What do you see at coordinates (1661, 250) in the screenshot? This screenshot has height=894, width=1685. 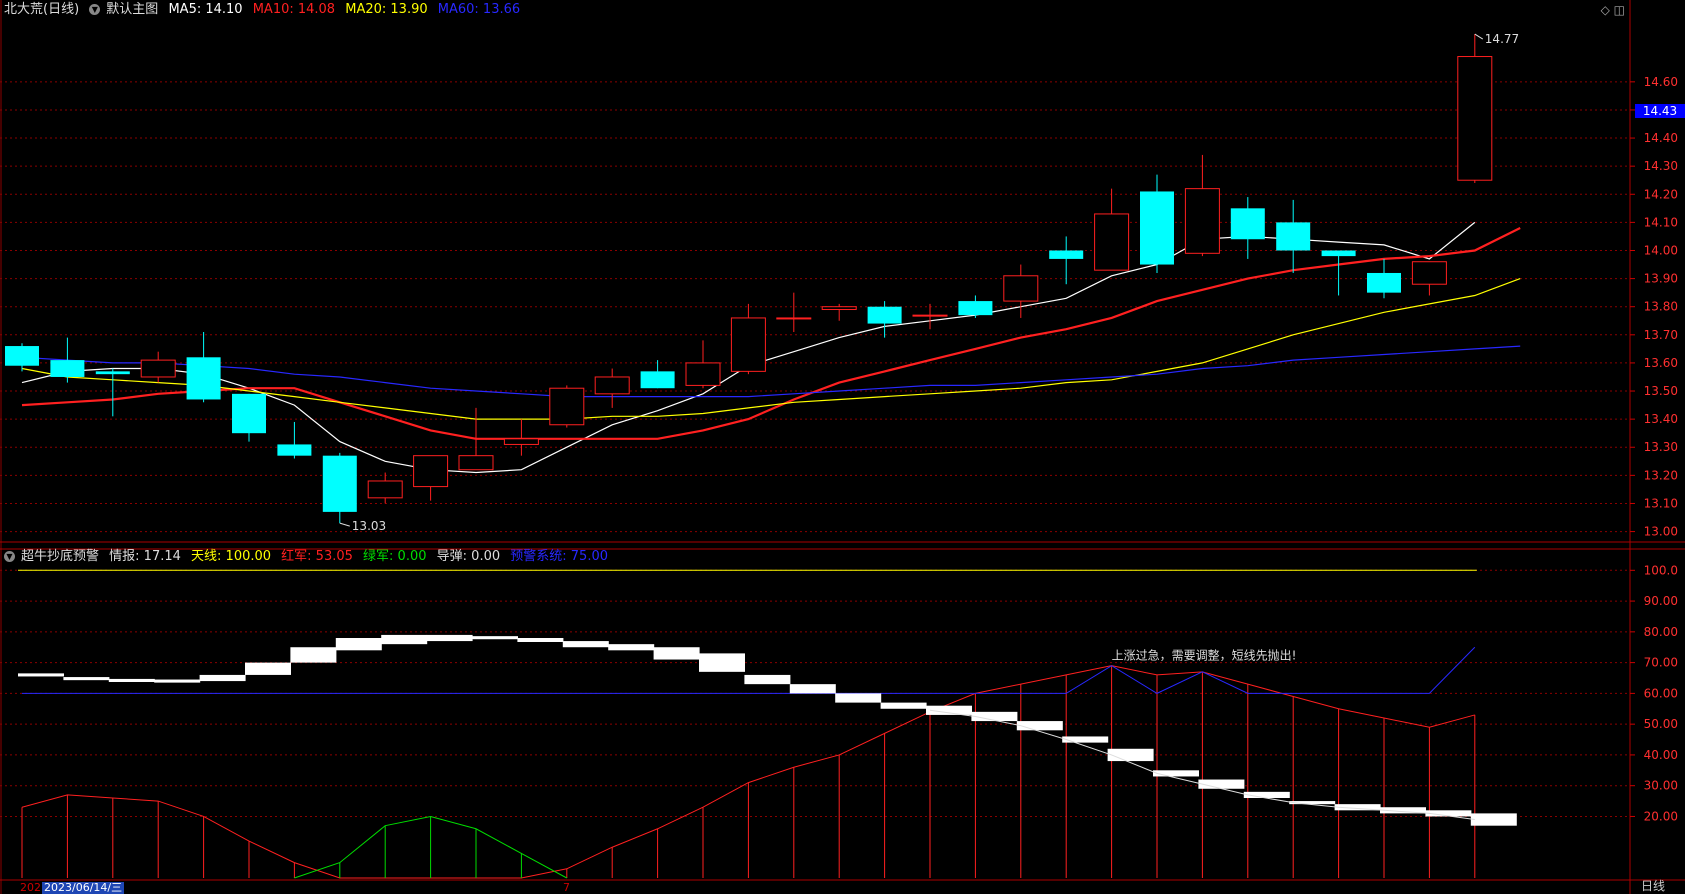 I see `price-tick-label: 14.00` at bounding box center [1661, 250].